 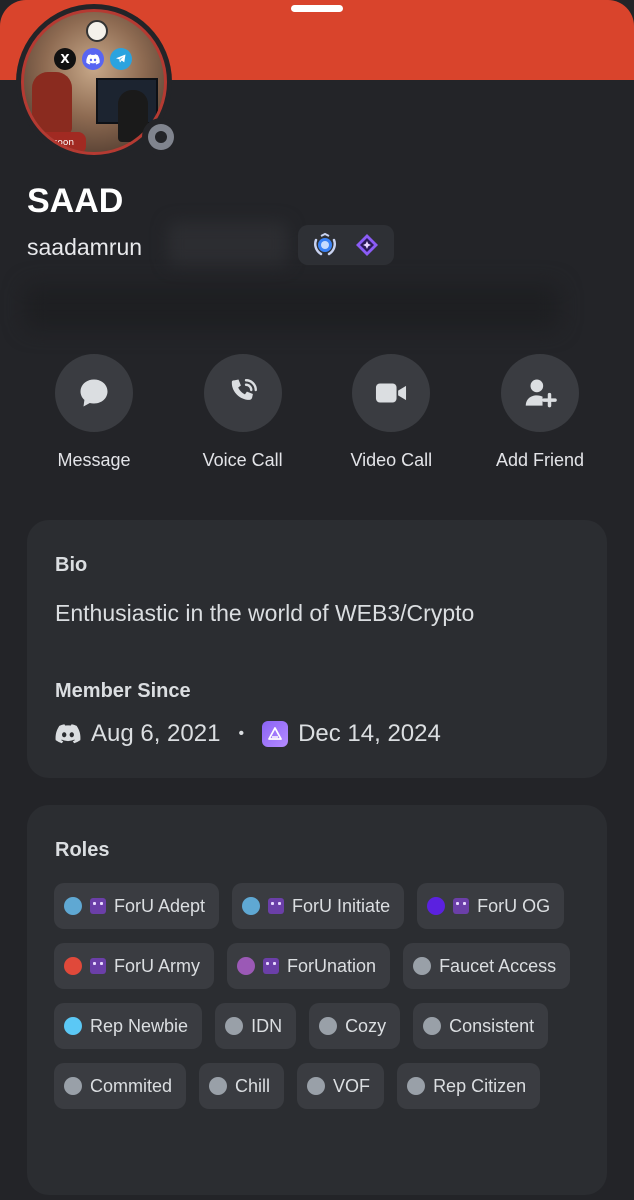 I want to click on chat-bubble-icon, so click(x=94, y=393).